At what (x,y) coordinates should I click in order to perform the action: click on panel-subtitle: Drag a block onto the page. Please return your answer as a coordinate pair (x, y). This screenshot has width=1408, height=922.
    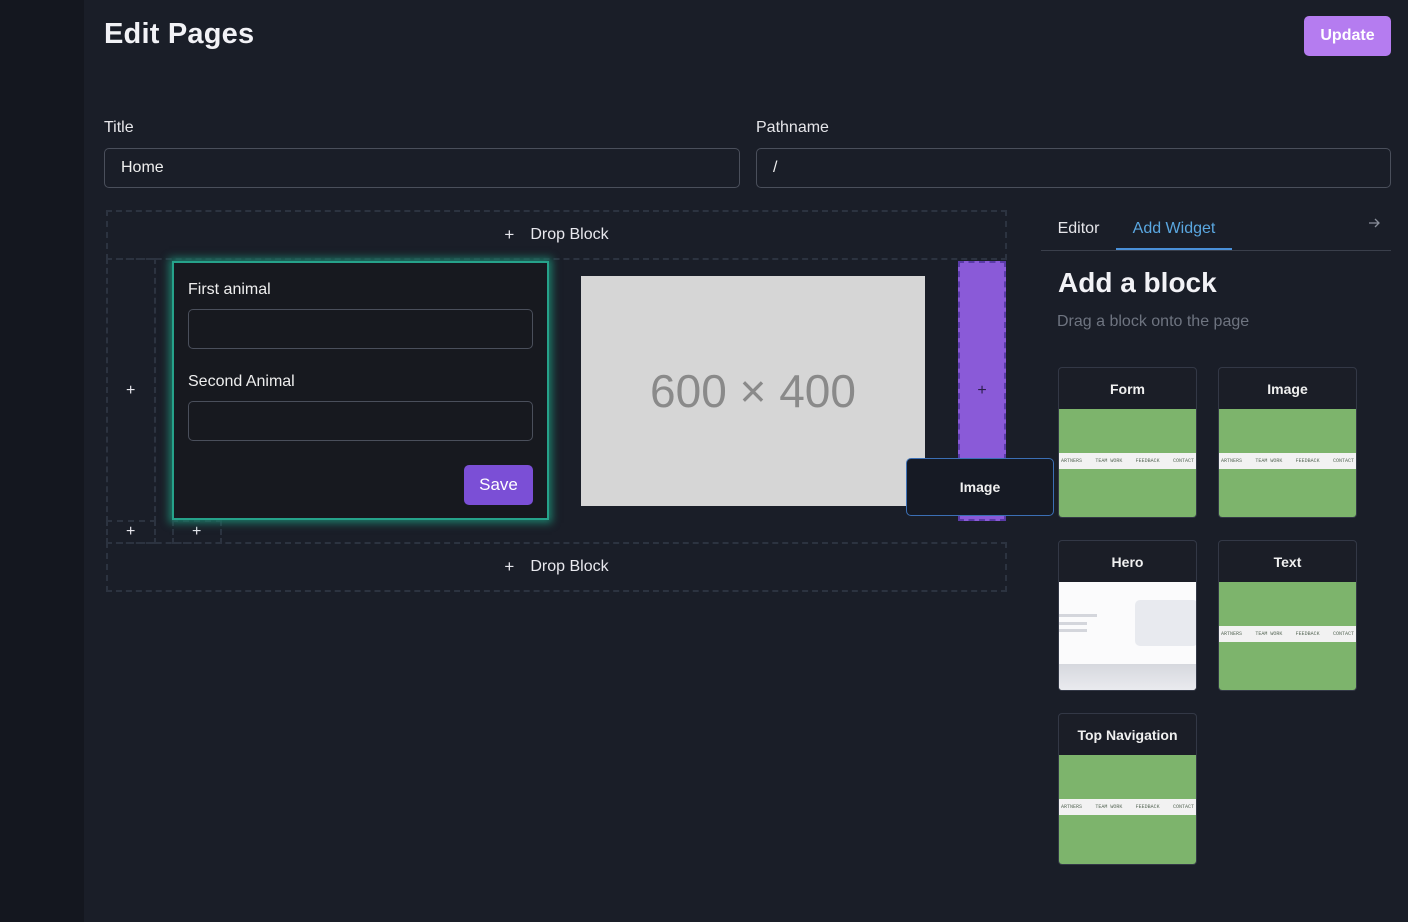
    Looking at the image, I should click on (1153, 321).